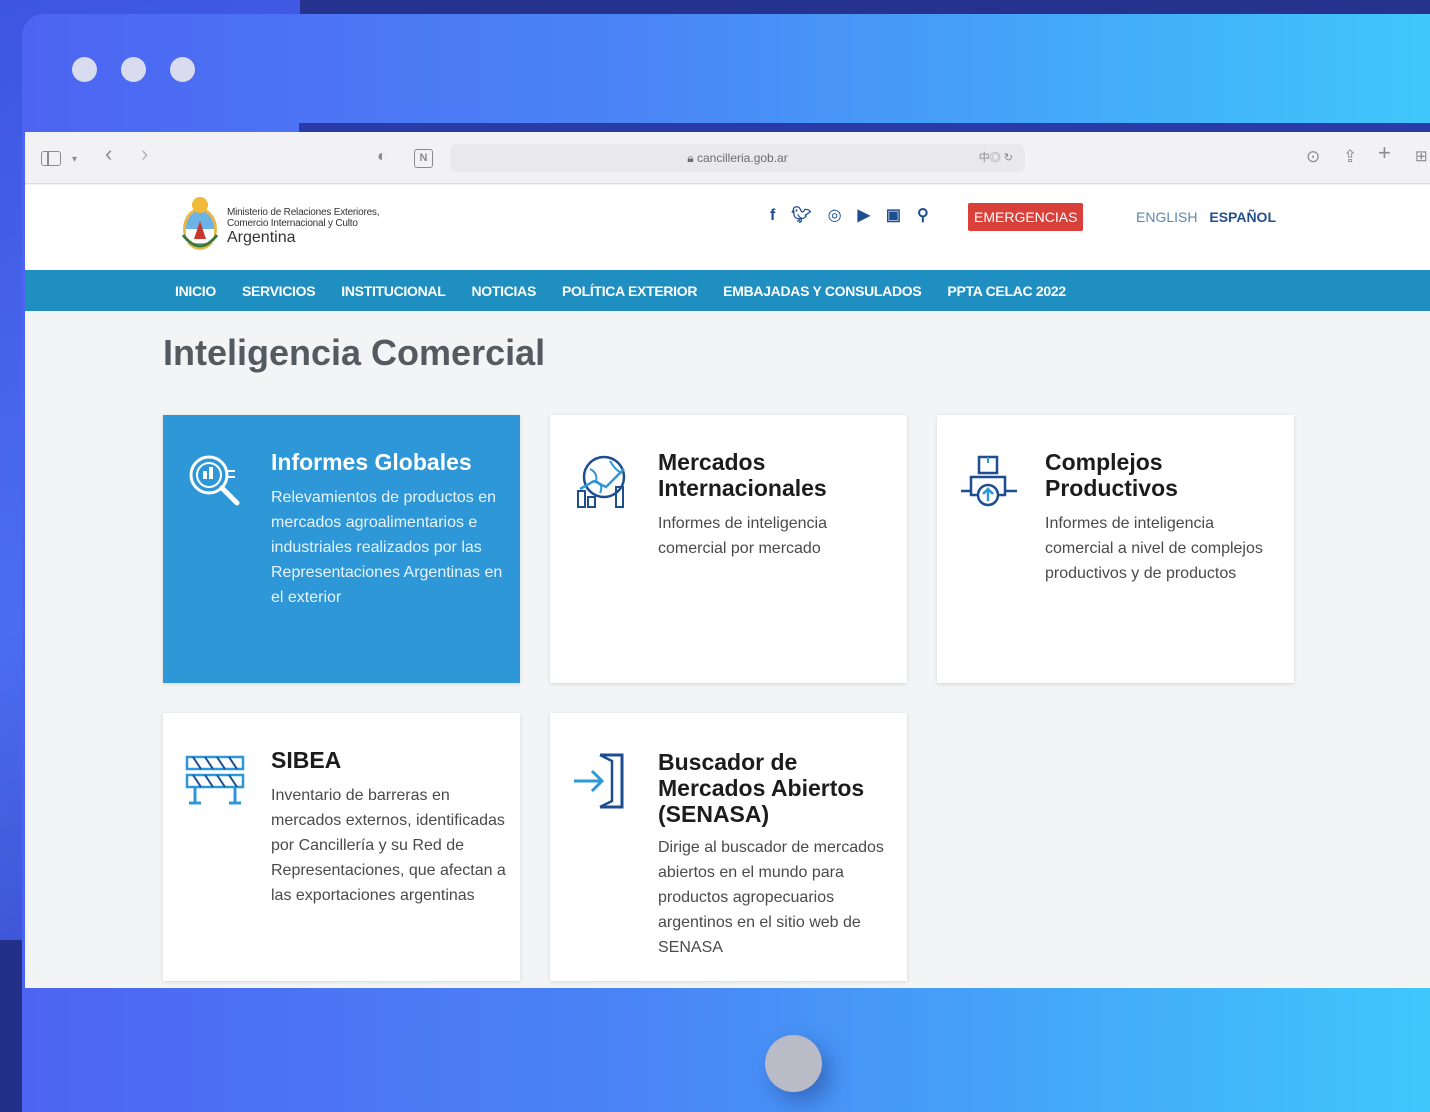  I want to click on globe-chart-icon, so click(601, 481).